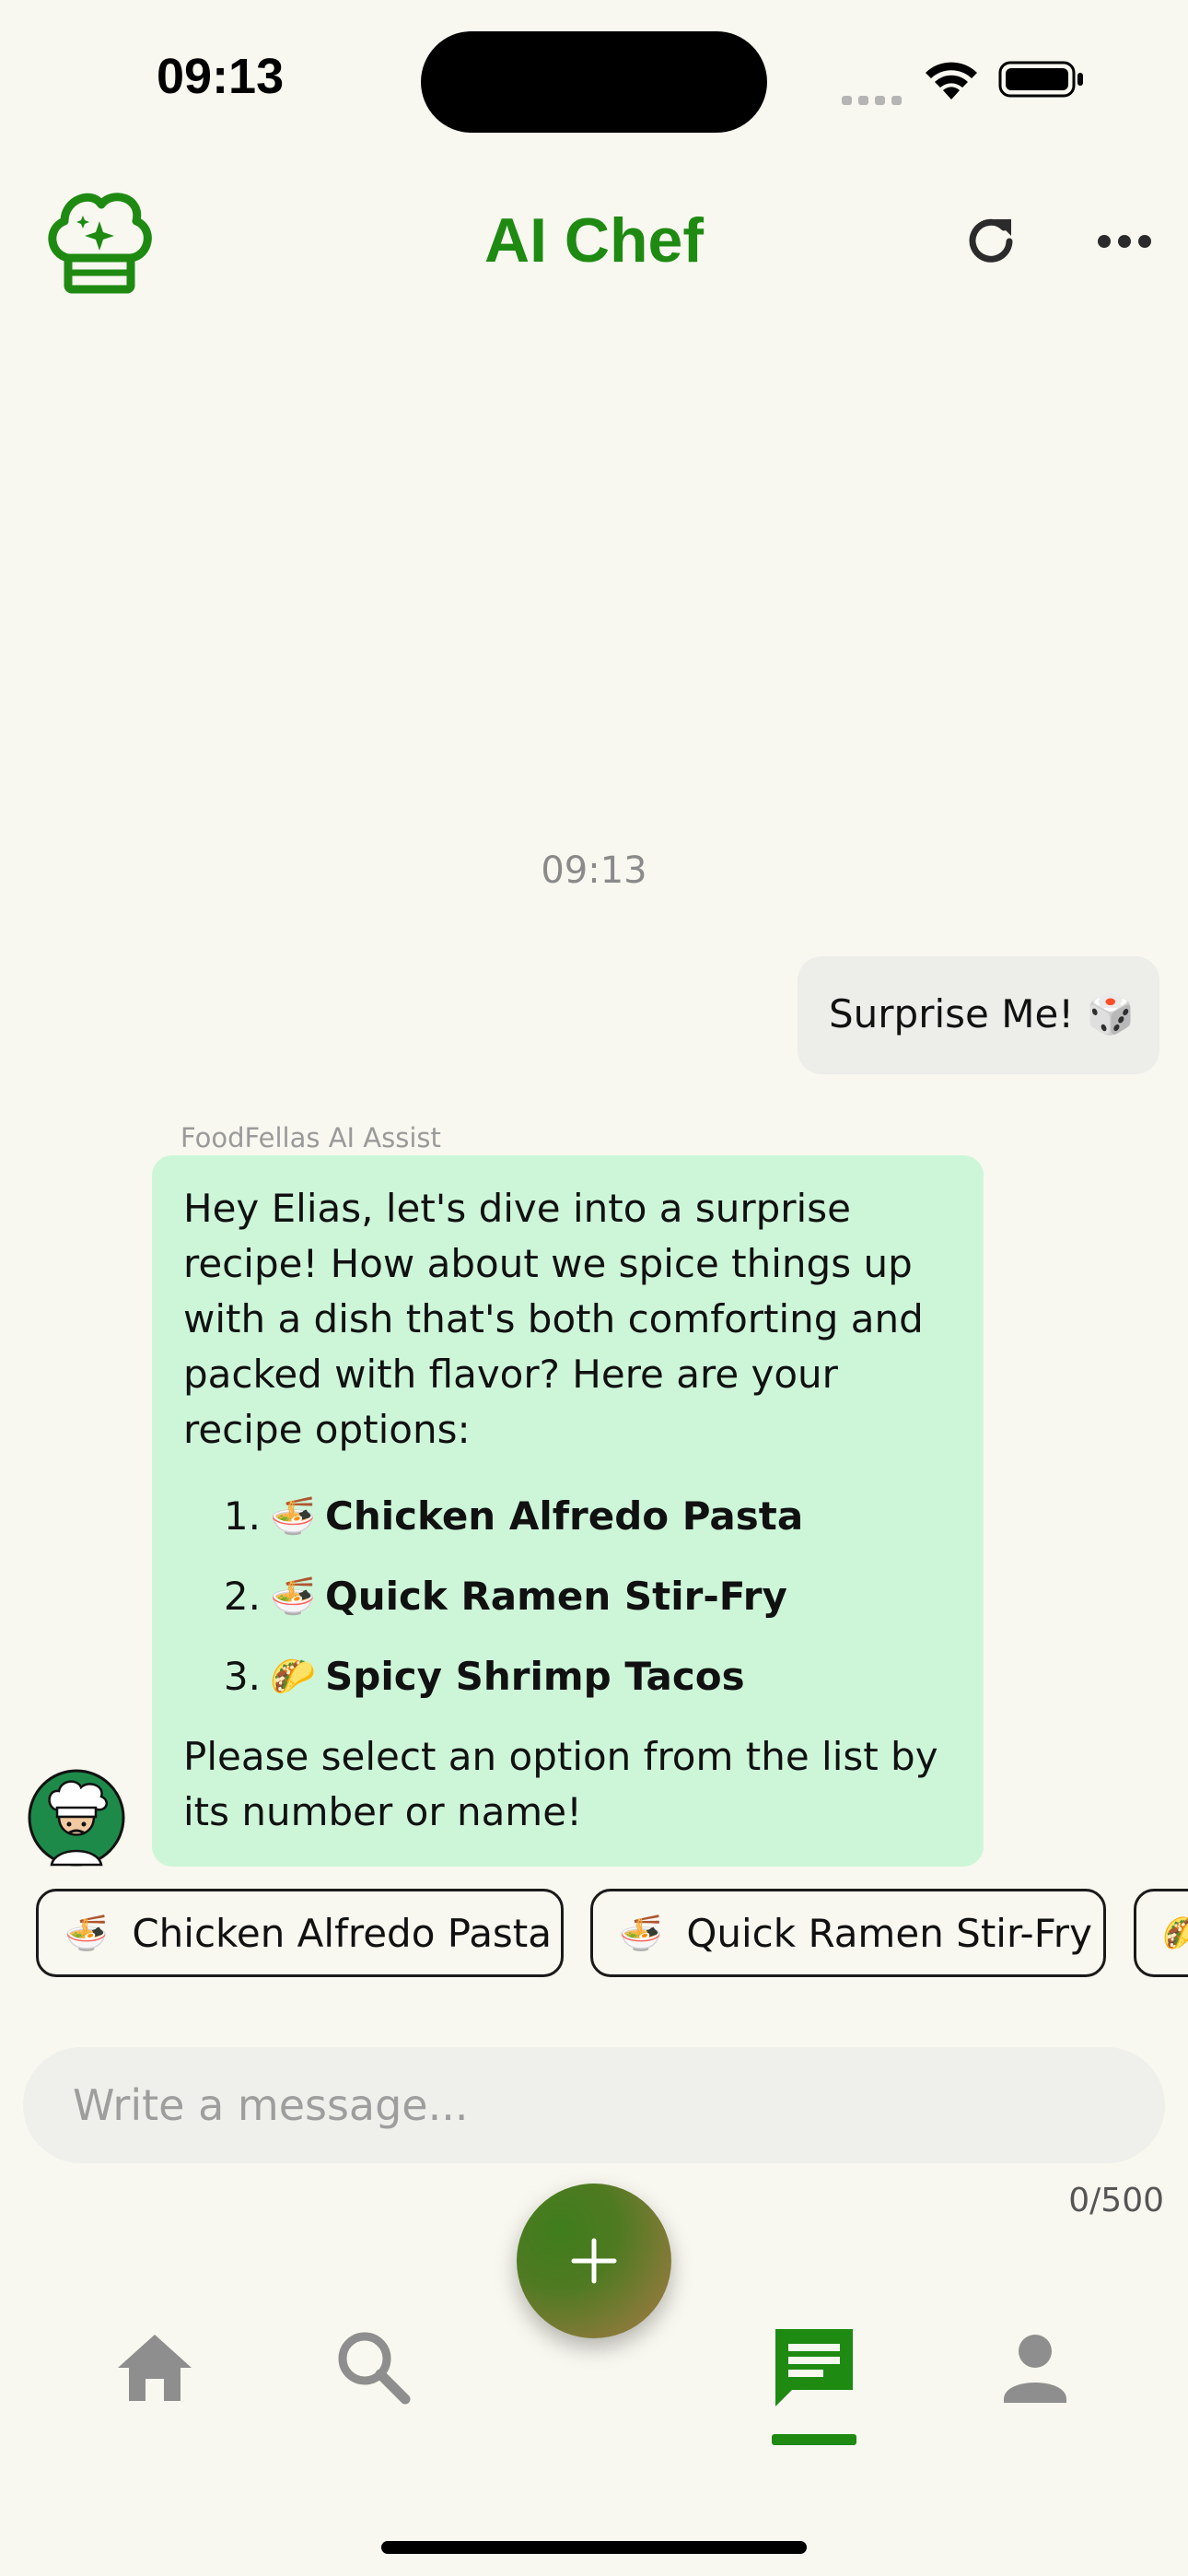 This screenshot has height=2576, width=1188. Describe the element at coordinates (242, 1596) in the screenshot. I see `option-number: 2.` at that location.